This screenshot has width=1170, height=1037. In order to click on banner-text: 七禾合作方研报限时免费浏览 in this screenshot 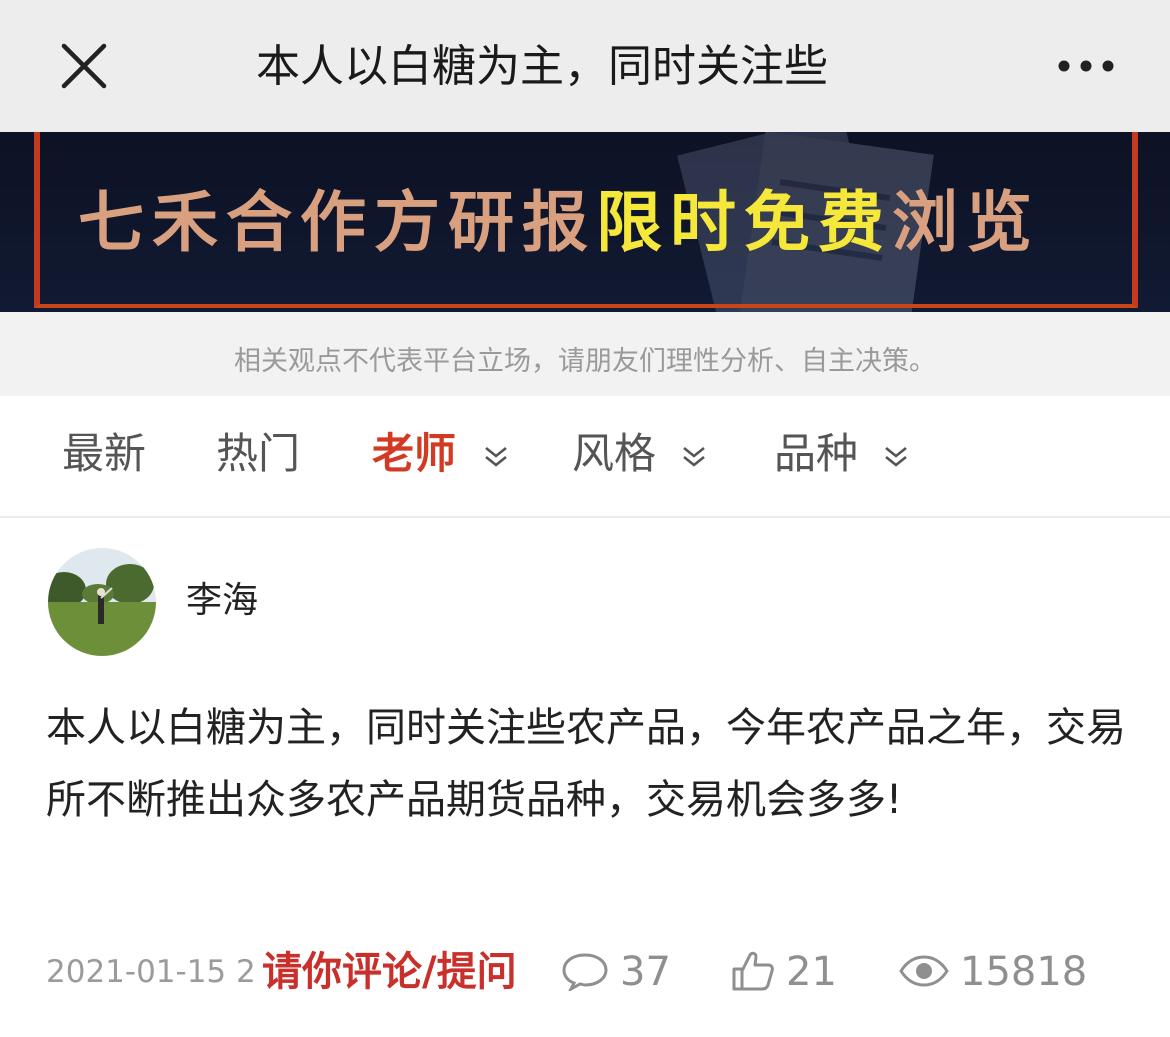, I will do `click(559, 223)`.